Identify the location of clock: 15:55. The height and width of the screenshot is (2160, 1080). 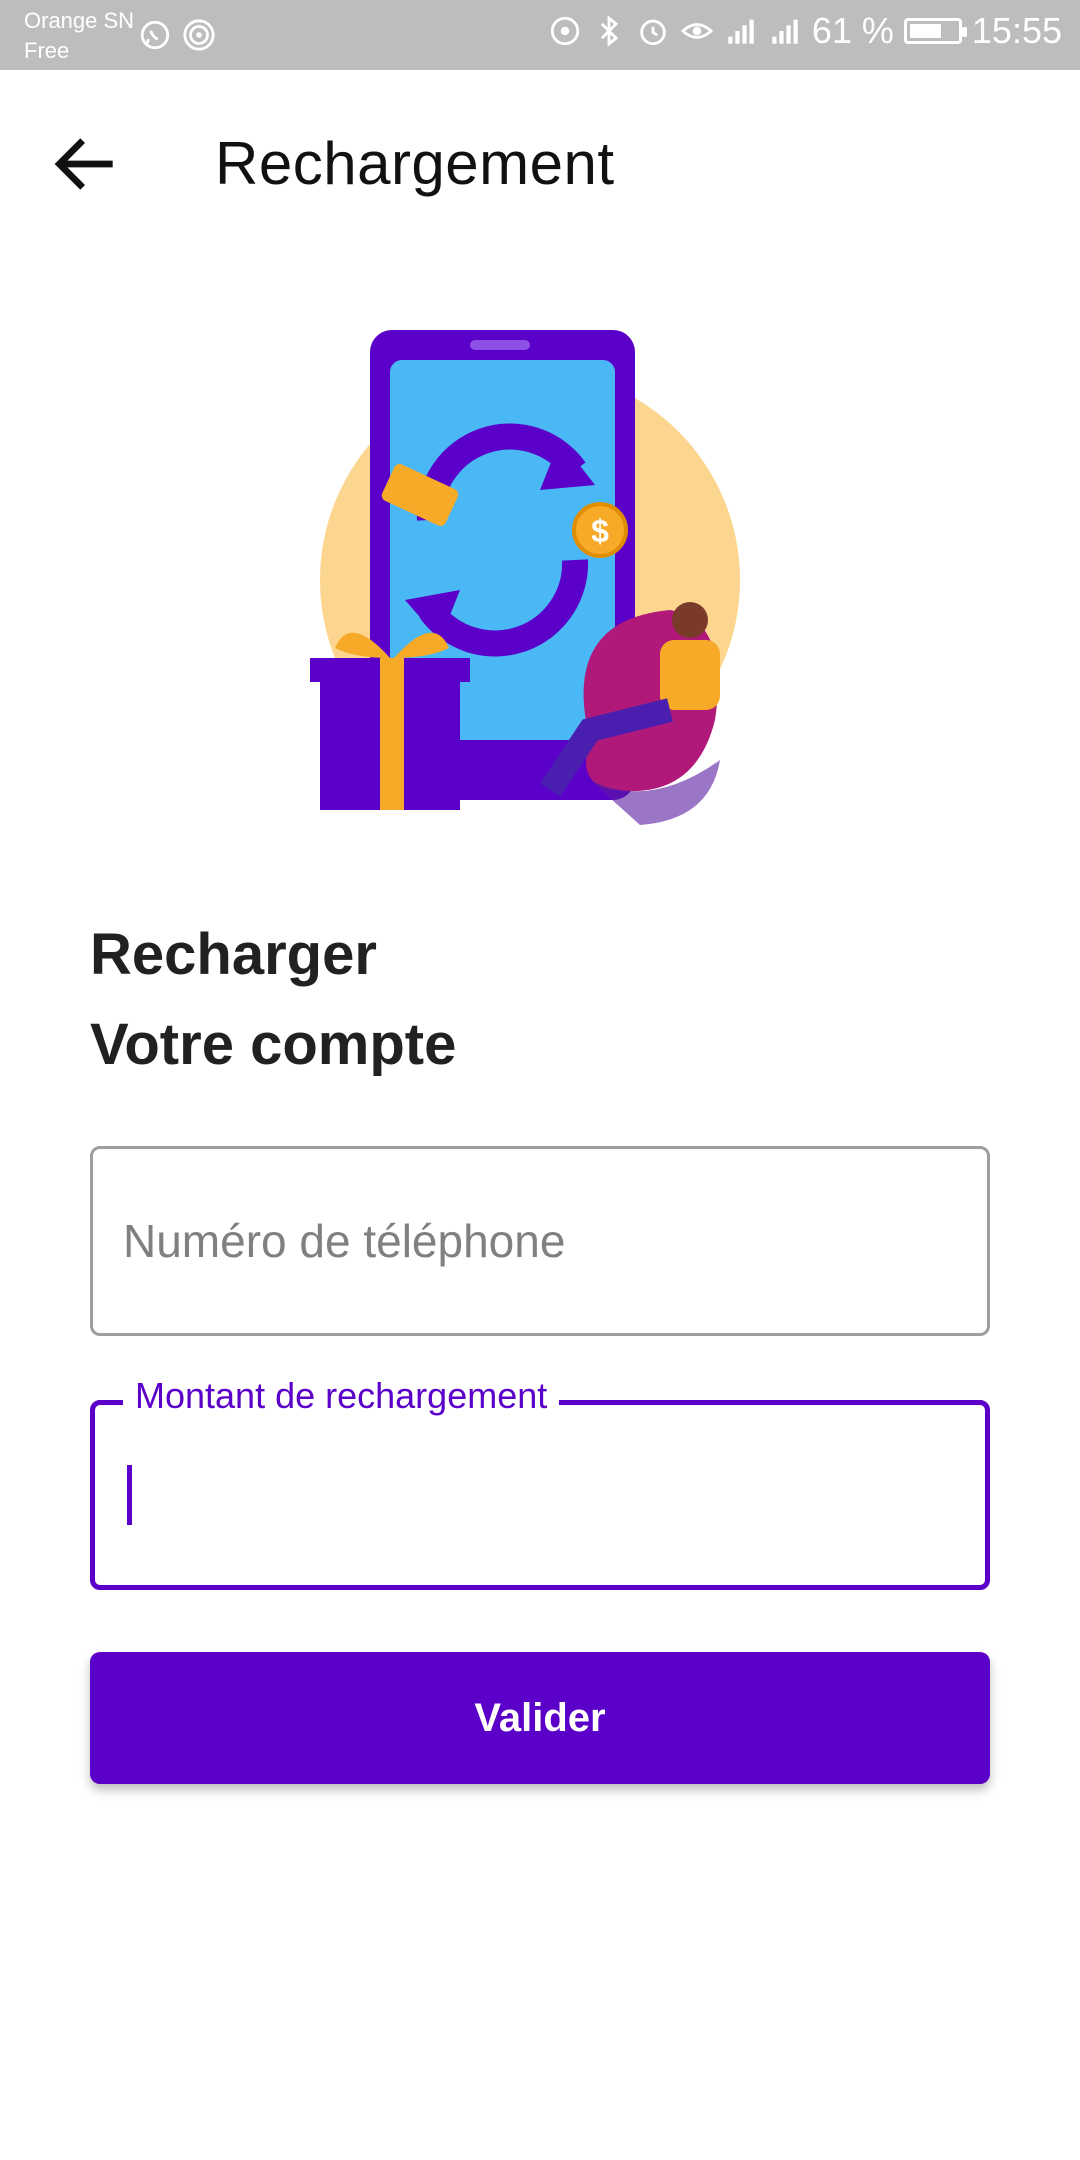
(1016, 30).